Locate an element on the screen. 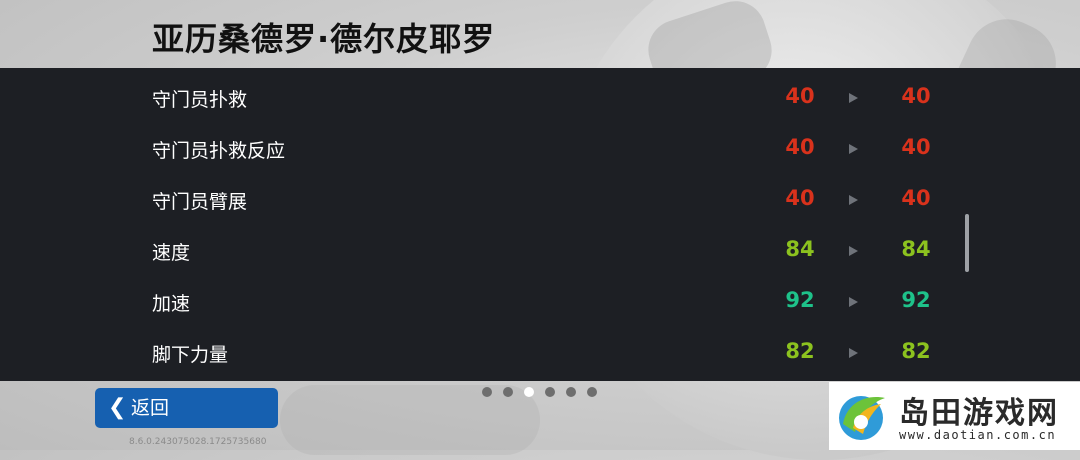 This screenshot has height=460, width=1080. watermark-name: 岛田游戏网 is located at coordinates (979, 413).